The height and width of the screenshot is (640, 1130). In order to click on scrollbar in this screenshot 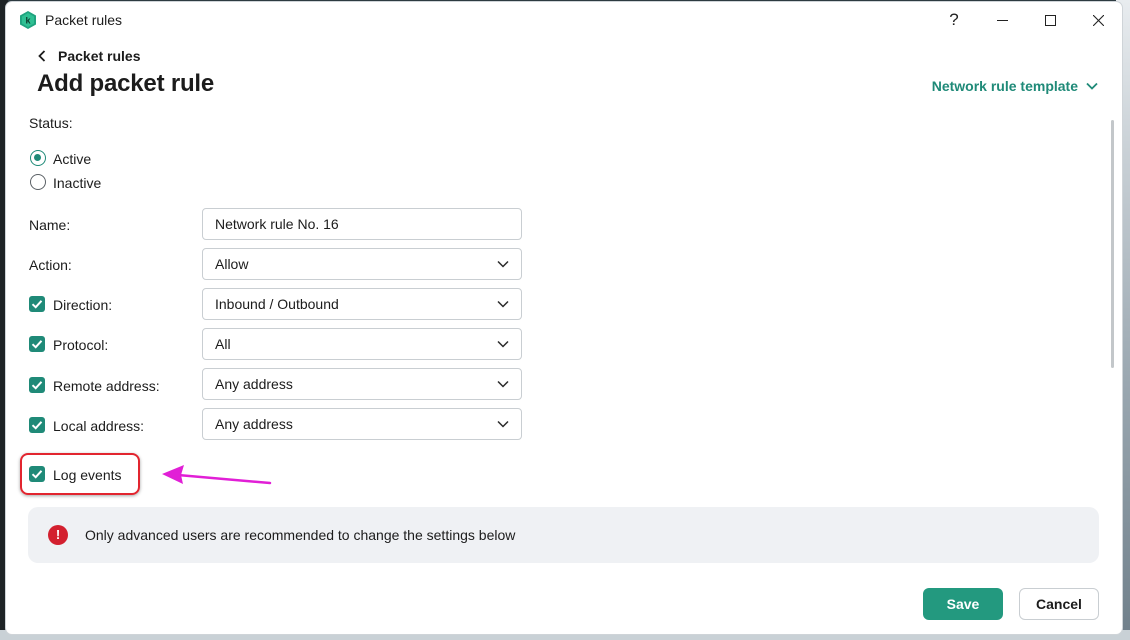, I will do `click(1112, 244)`.